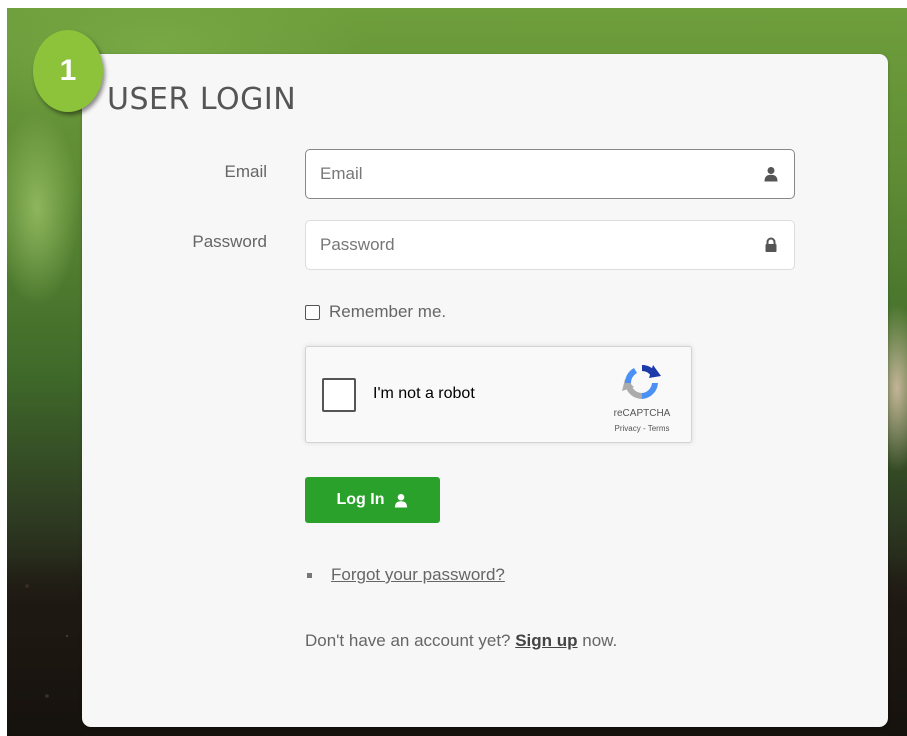  Describe the element at coordinates (387, 312) in the screenshot. I see `remember-me-label: Remember me.` at that location.